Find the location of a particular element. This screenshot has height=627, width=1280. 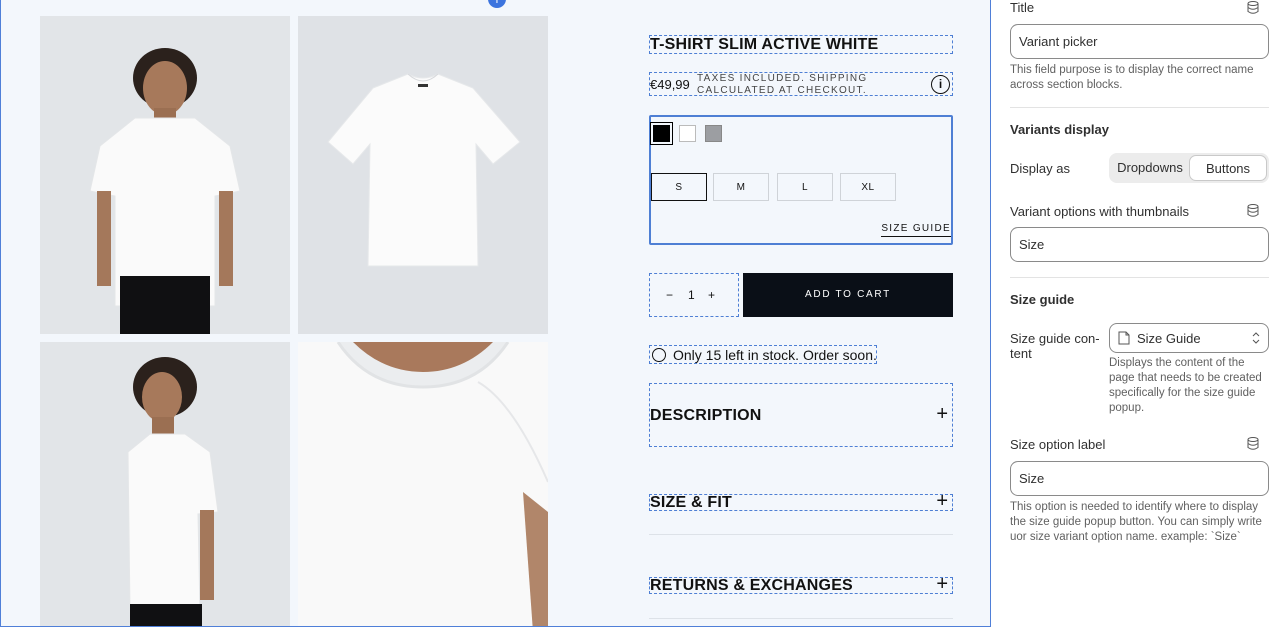

size-option-label-title: Size option label is located at coordinates (1058, 444).